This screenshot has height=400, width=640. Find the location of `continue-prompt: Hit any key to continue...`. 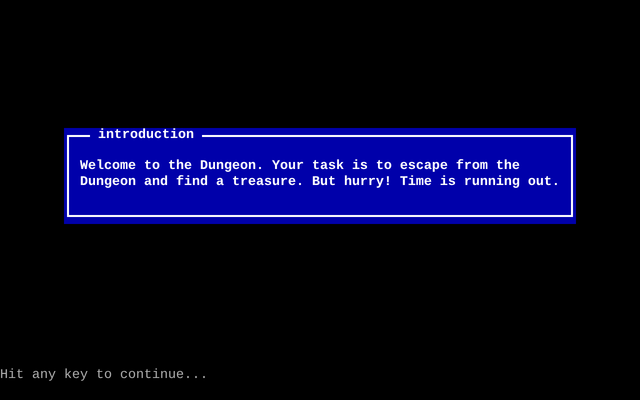

continue-prompt: Hit any key to continue... is located at coordinates (104, 376).